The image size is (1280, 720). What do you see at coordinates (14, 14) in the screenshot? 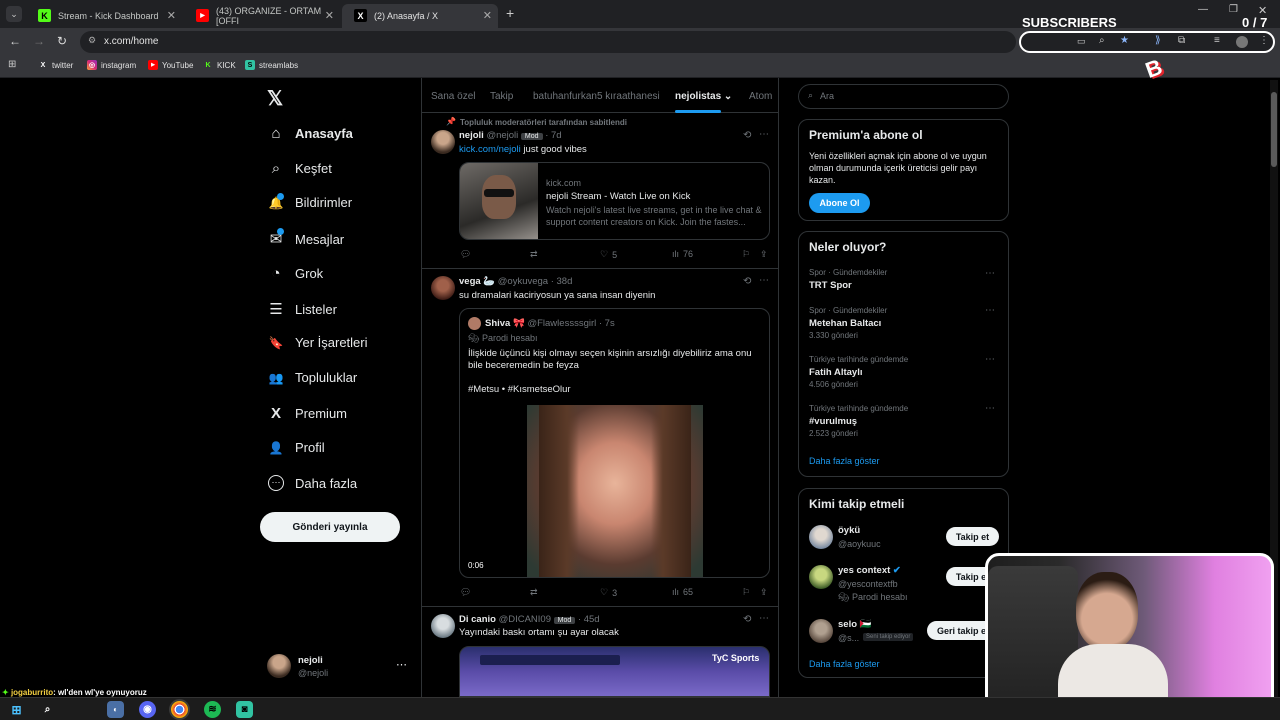
I see `tab-search-icon: ⌄` at bounding box center [14, 14].